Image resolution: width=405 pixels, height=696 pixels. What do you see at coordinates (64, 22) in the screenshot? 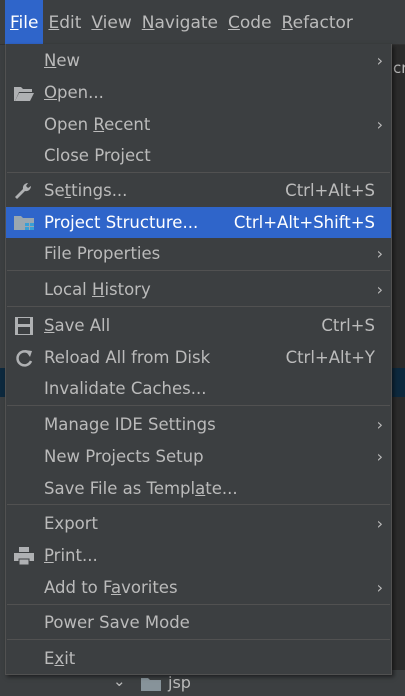
I see `menu-edit: Edit` at bounding box center [64, 22].